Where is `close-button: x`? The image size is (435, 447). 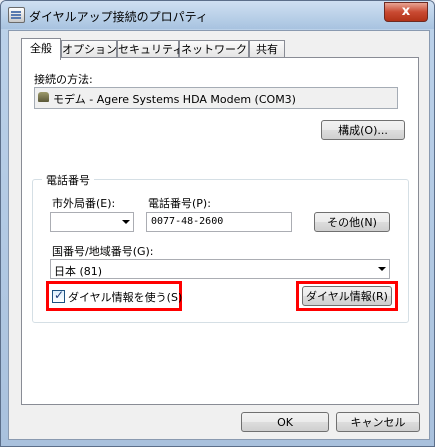
close-button: x is located at coordinates (406, 12).